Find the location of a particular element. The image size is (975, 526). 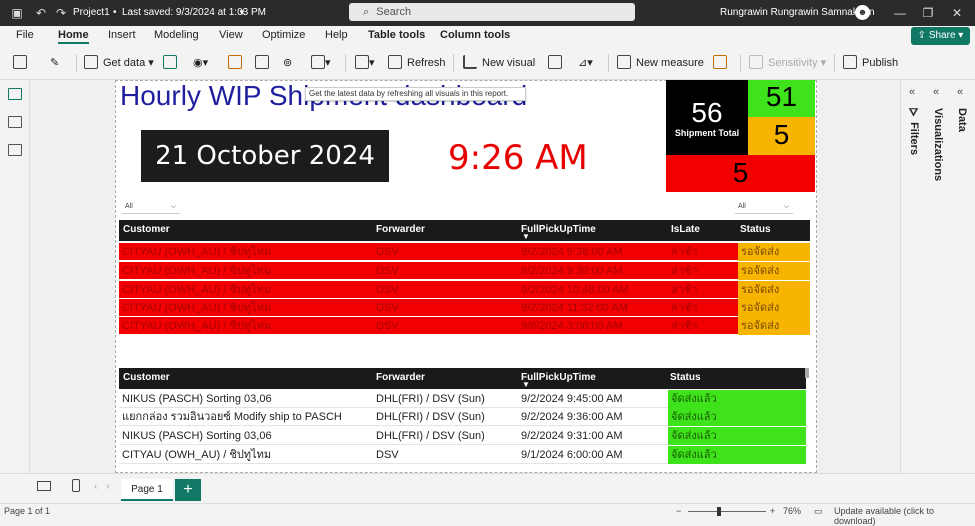

chevron-down-icon: ⌵ is located at coordinates (173, 206).